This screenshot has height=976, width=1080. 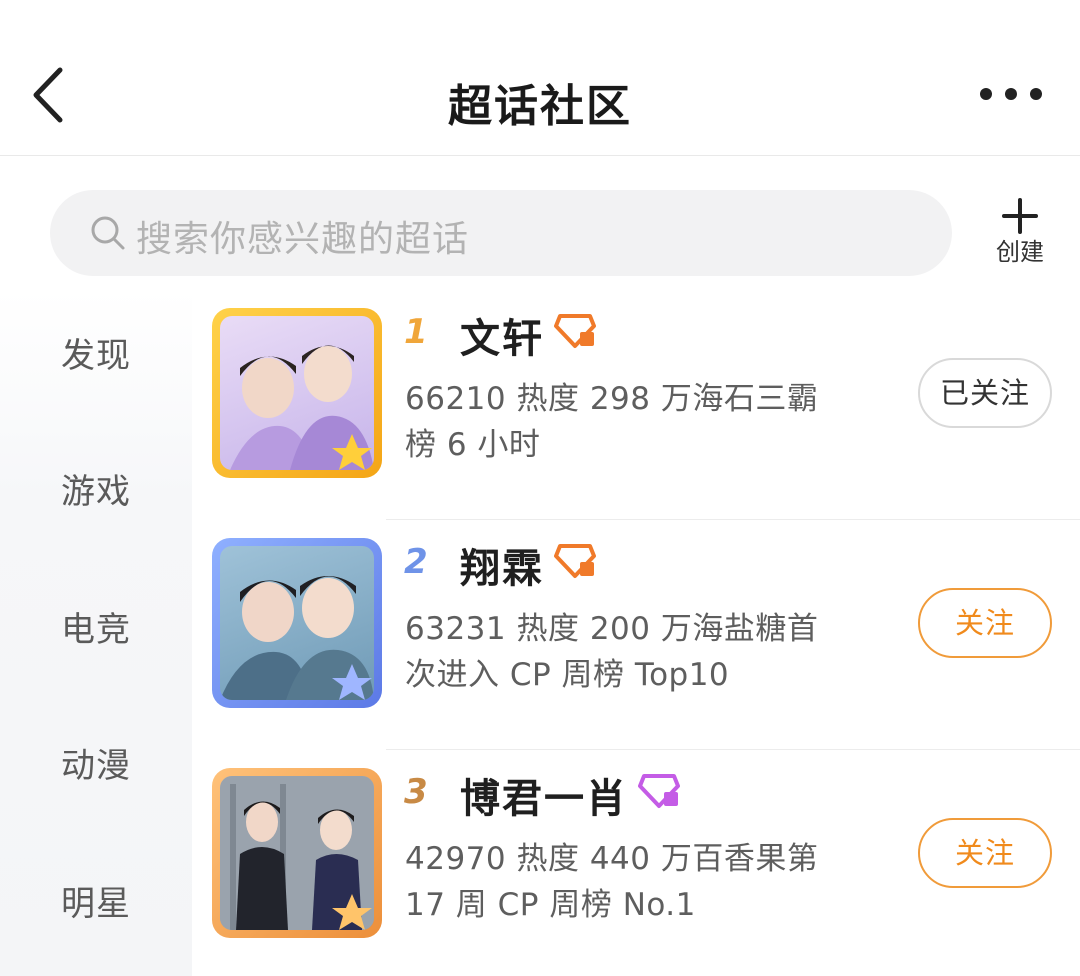 I want to click on create-label: 创建, so click(x=1020, y=252).